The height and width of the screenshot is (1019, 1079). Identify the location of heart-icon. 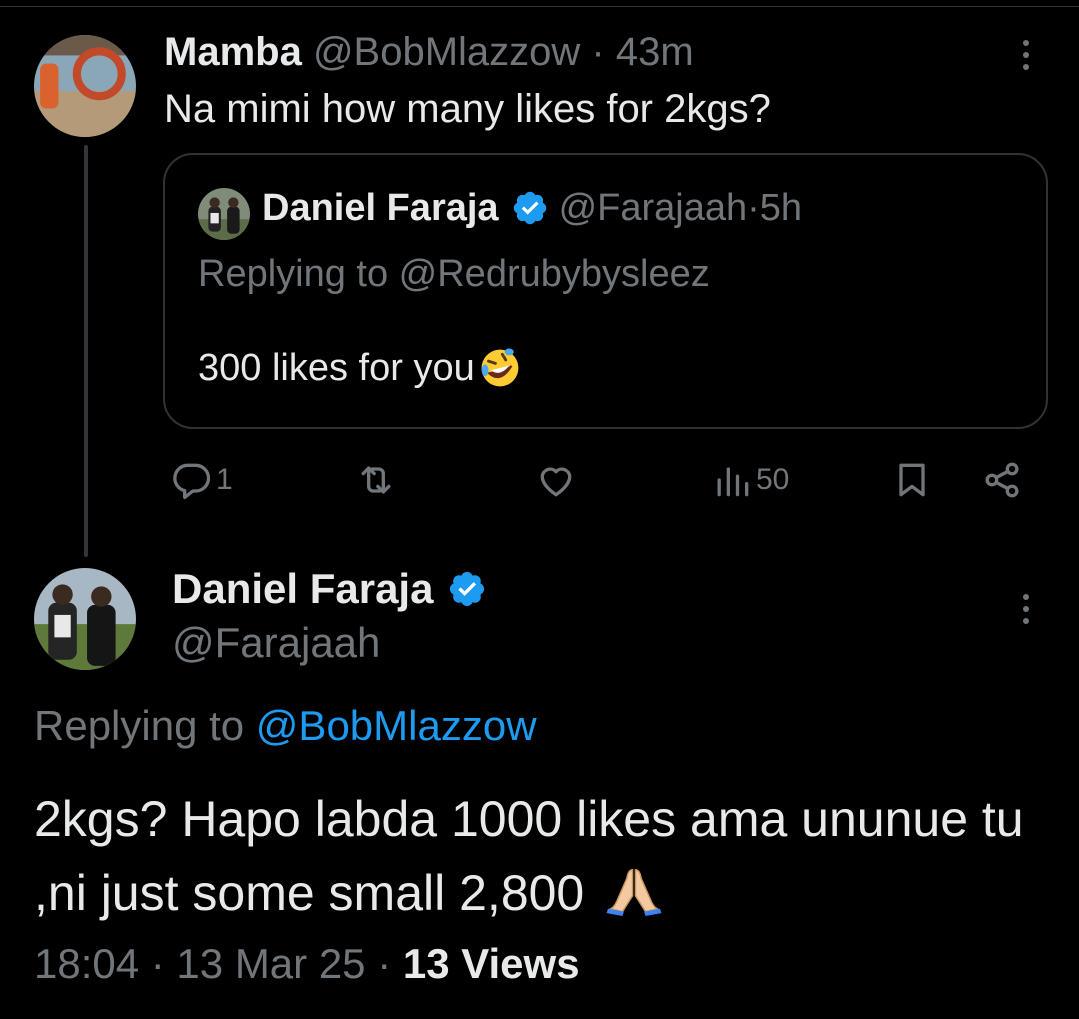
(556, 482).